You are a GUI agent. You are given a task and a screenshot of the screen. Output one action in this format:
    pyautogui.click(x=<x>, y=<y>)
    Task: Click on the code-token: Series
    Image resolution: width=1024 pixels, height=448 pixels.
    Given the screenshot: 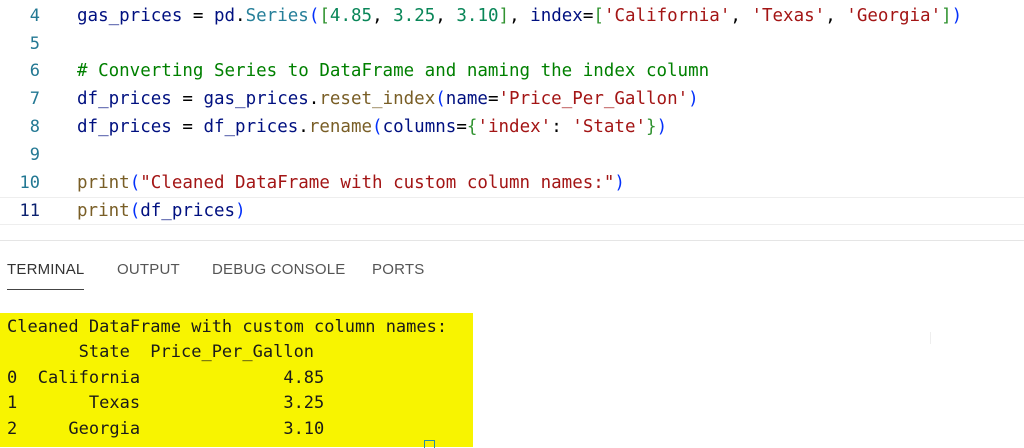 What is the action you would take?
    pyautogui.click(x=277, y=16)
    